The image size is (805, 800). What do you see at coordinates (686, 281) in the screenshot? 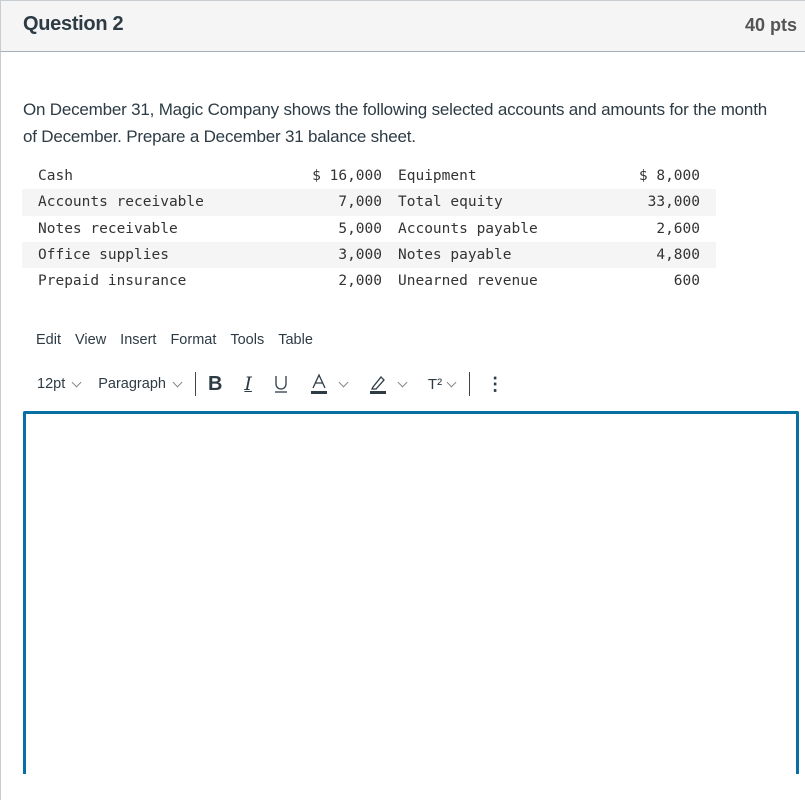
I see `account-amount: 600` at bounding box center [686, 281].